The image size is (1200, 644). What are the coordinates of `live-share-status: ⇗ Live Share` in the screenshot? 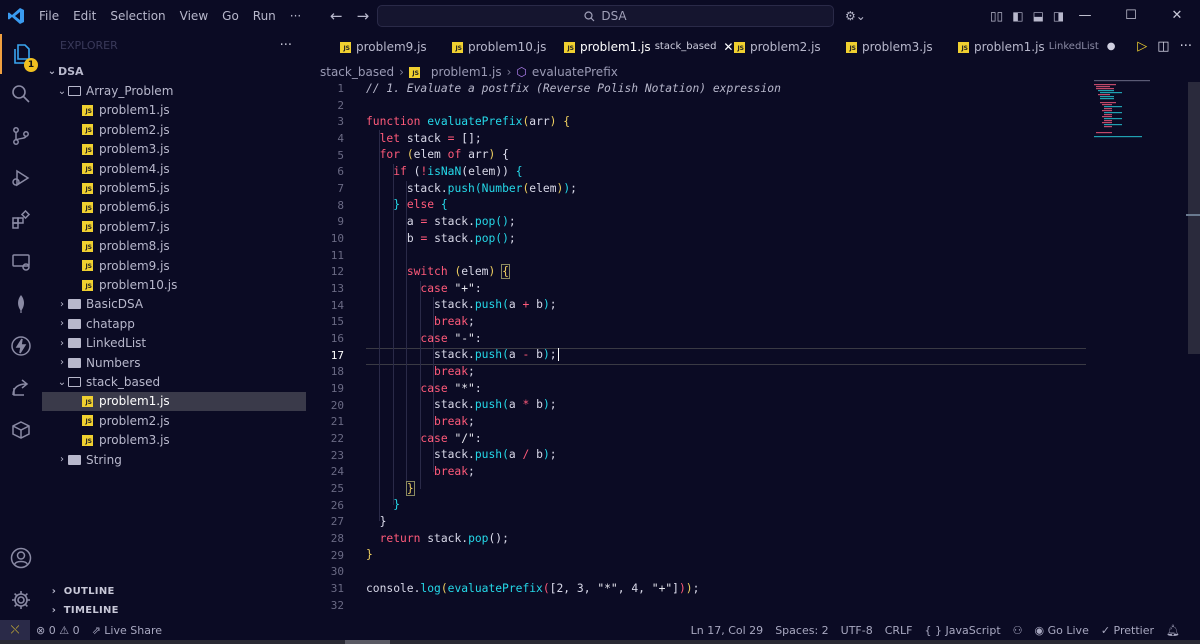 It's located at (127, 630).